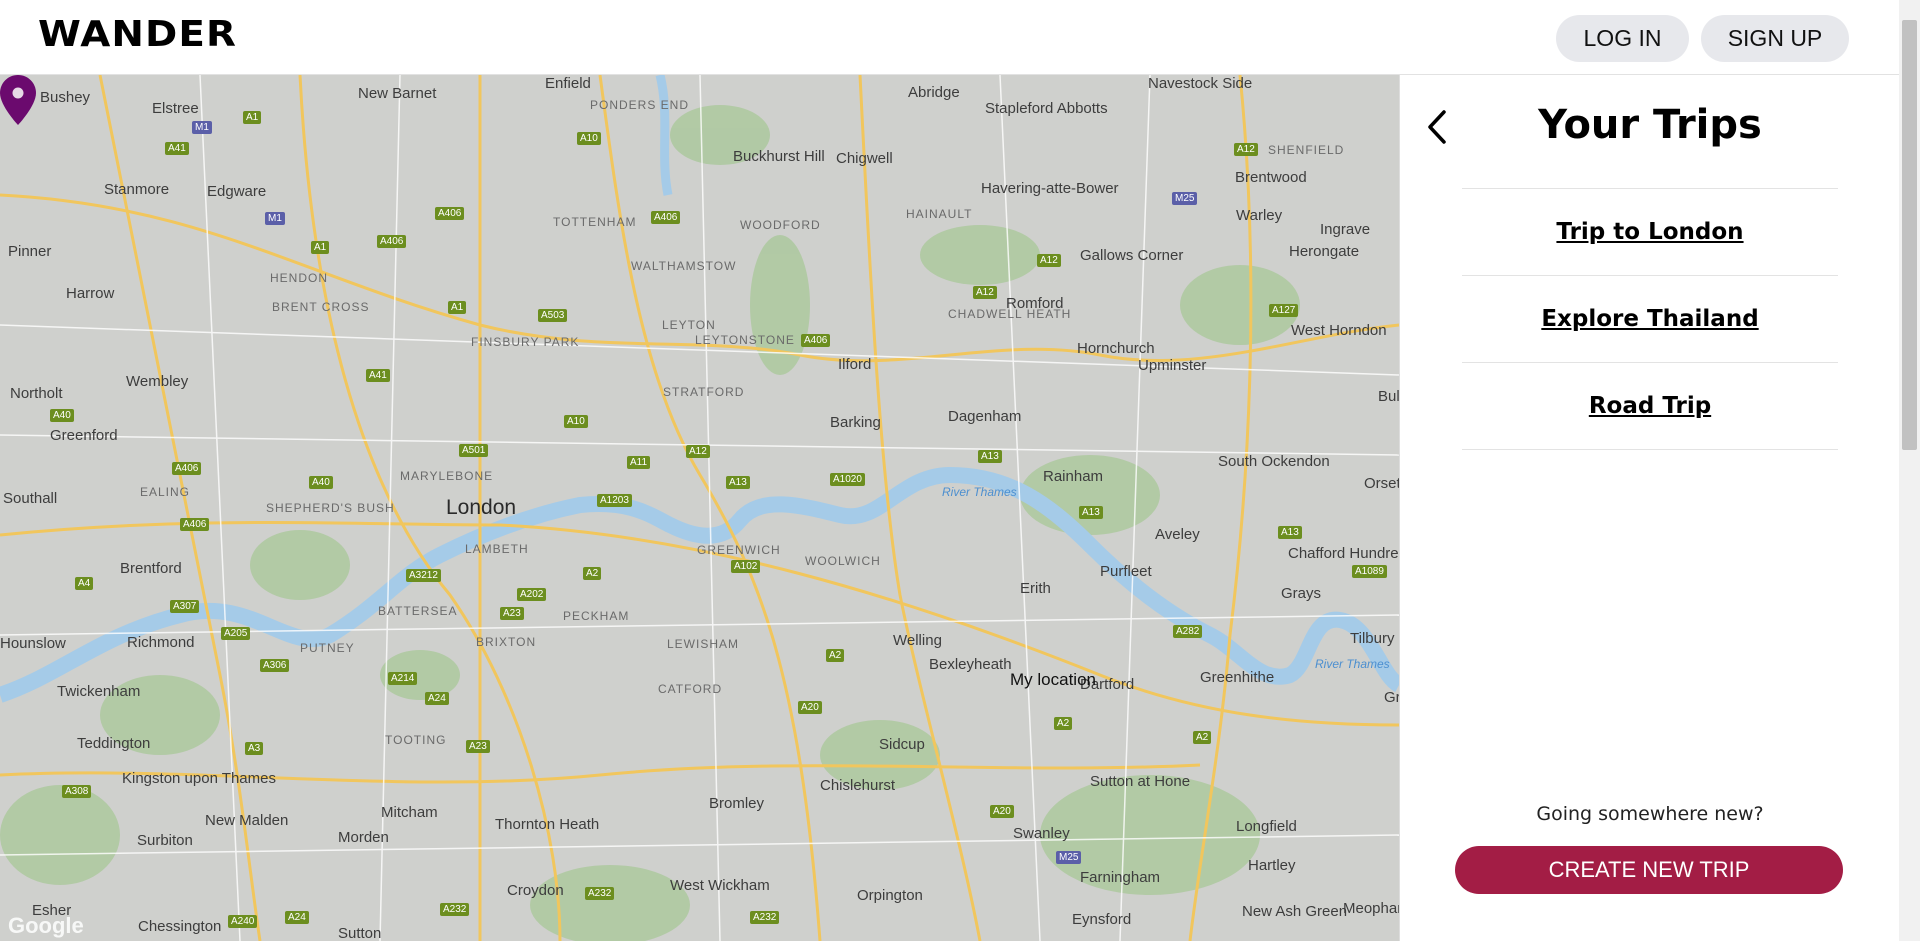  What do you see at coordinates (737, 803) in the screenshot?
I see `map-place-label: Bromley` at bounding box center [737, 803].